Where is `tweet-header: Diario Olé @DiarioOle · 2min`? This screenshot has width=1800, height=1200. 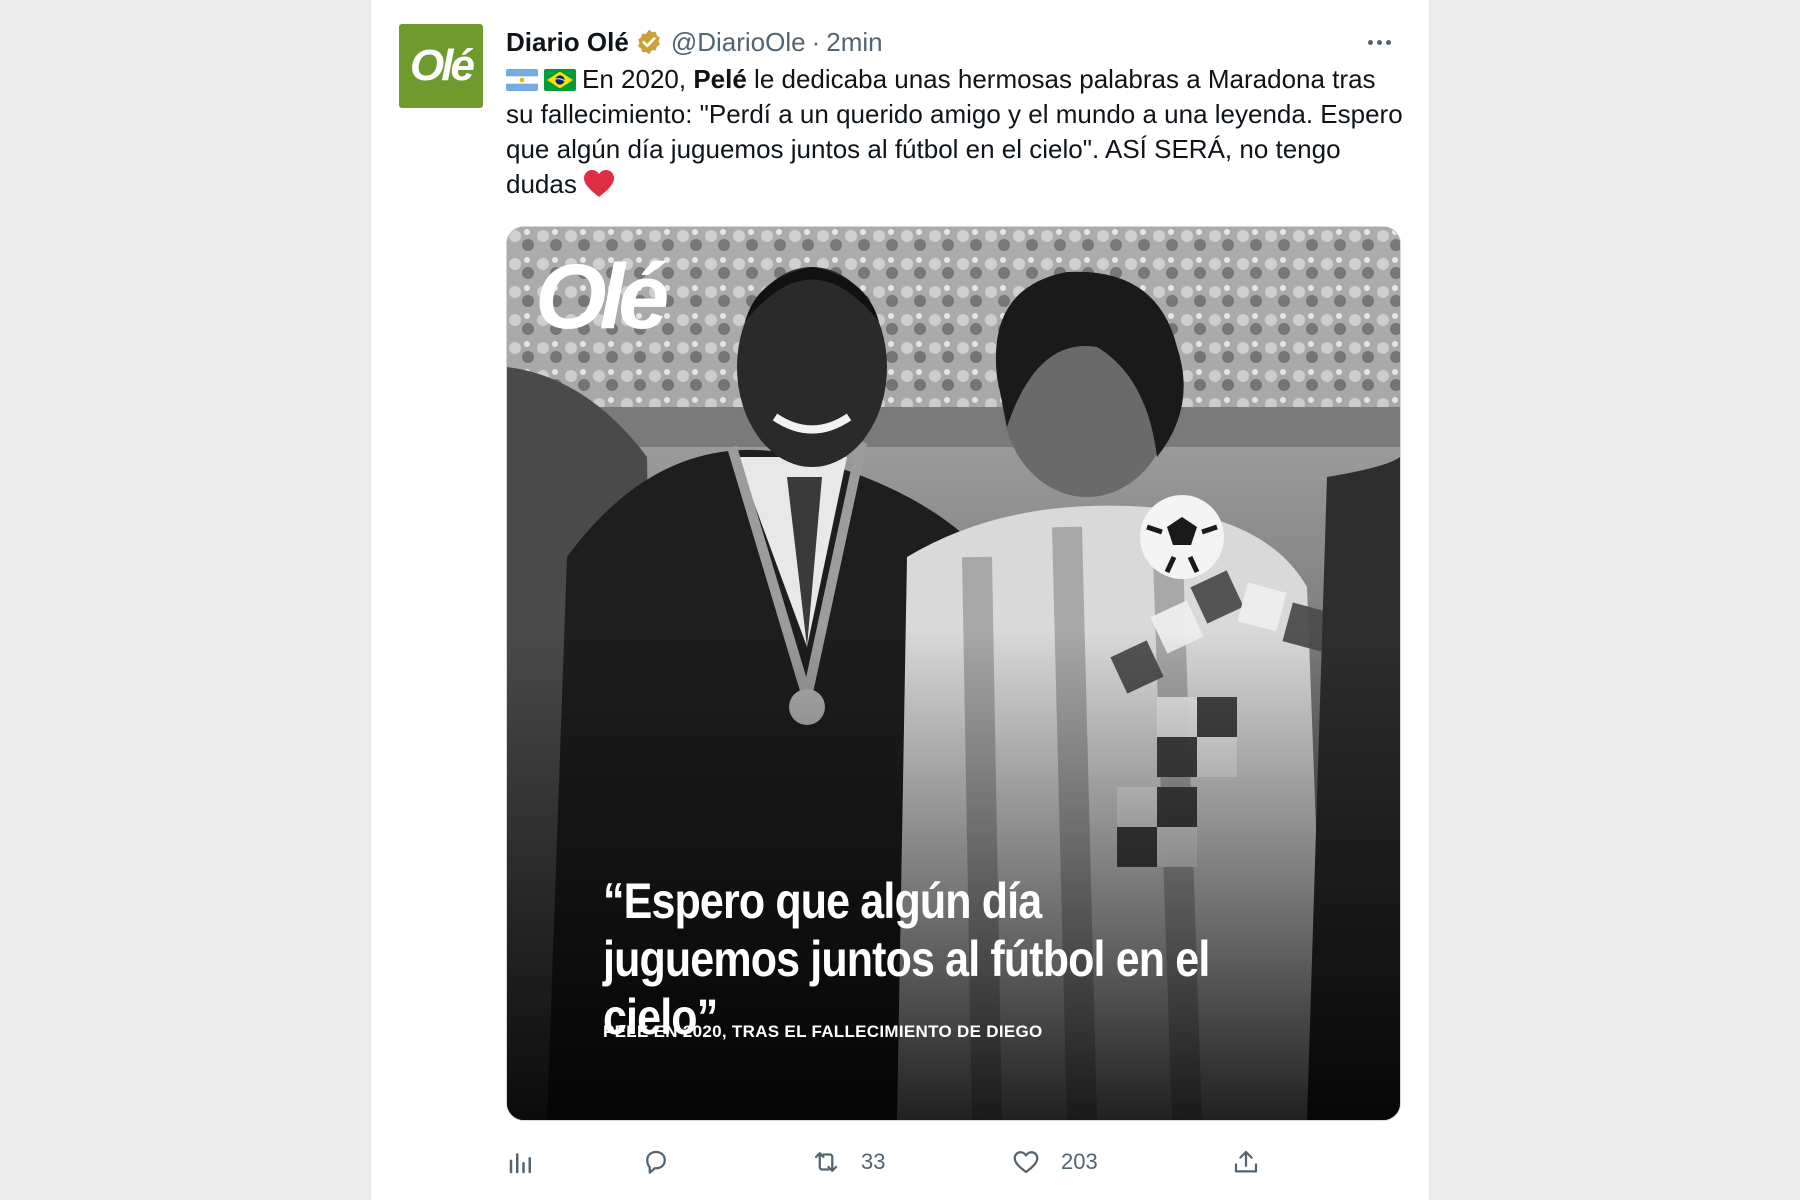
tweet-header: Diario Olé @DiarioOle · 2min is located at coordinates (952, 42).